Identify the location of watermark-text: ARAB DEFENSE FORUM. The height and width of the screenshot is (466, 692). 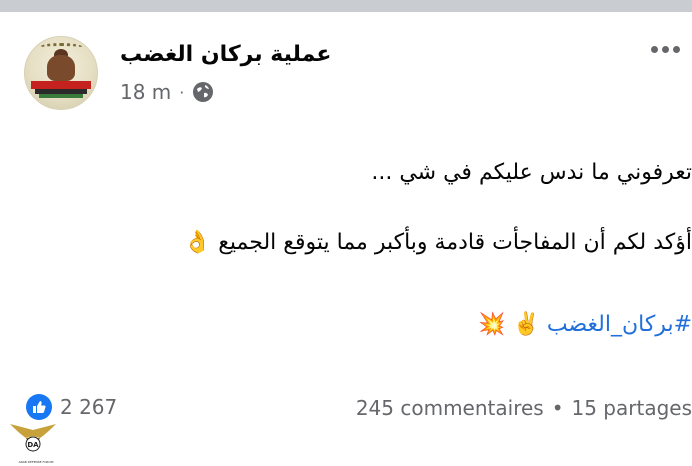
(36, 462).